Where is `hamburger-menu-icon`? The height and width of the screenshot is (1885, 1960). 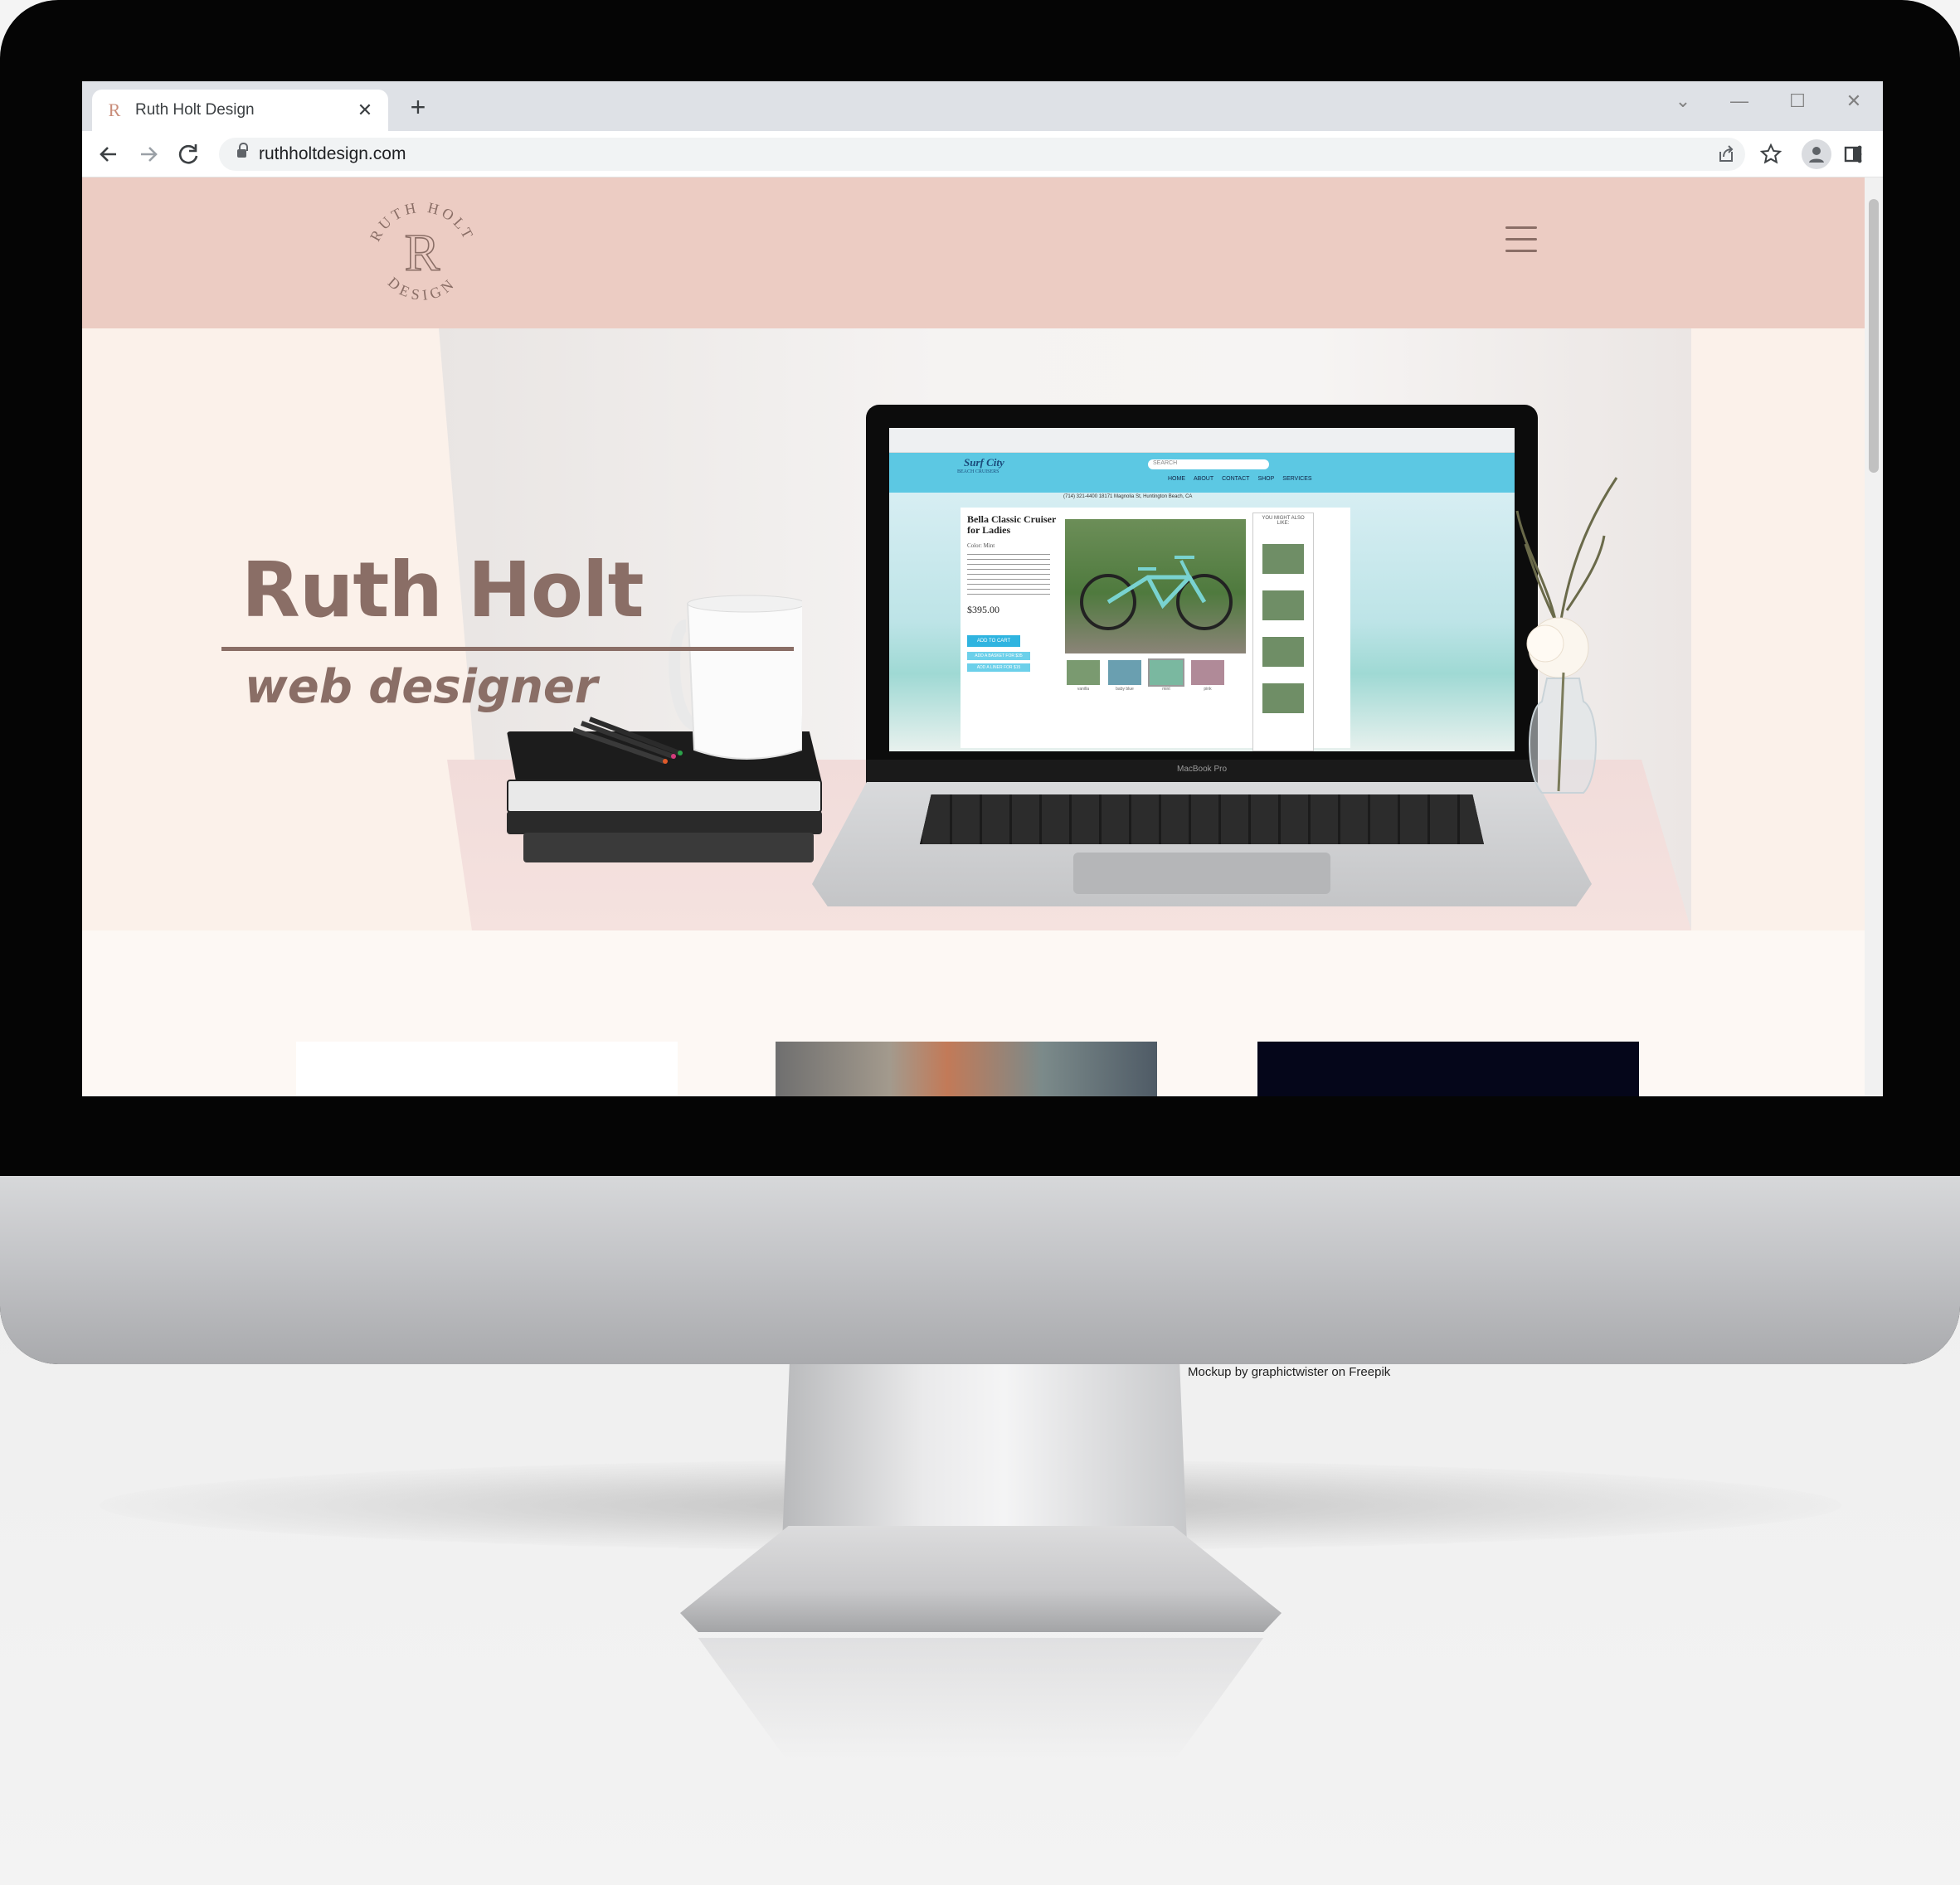
hamburger-menu-icon is located at coordinates (1521, 240).